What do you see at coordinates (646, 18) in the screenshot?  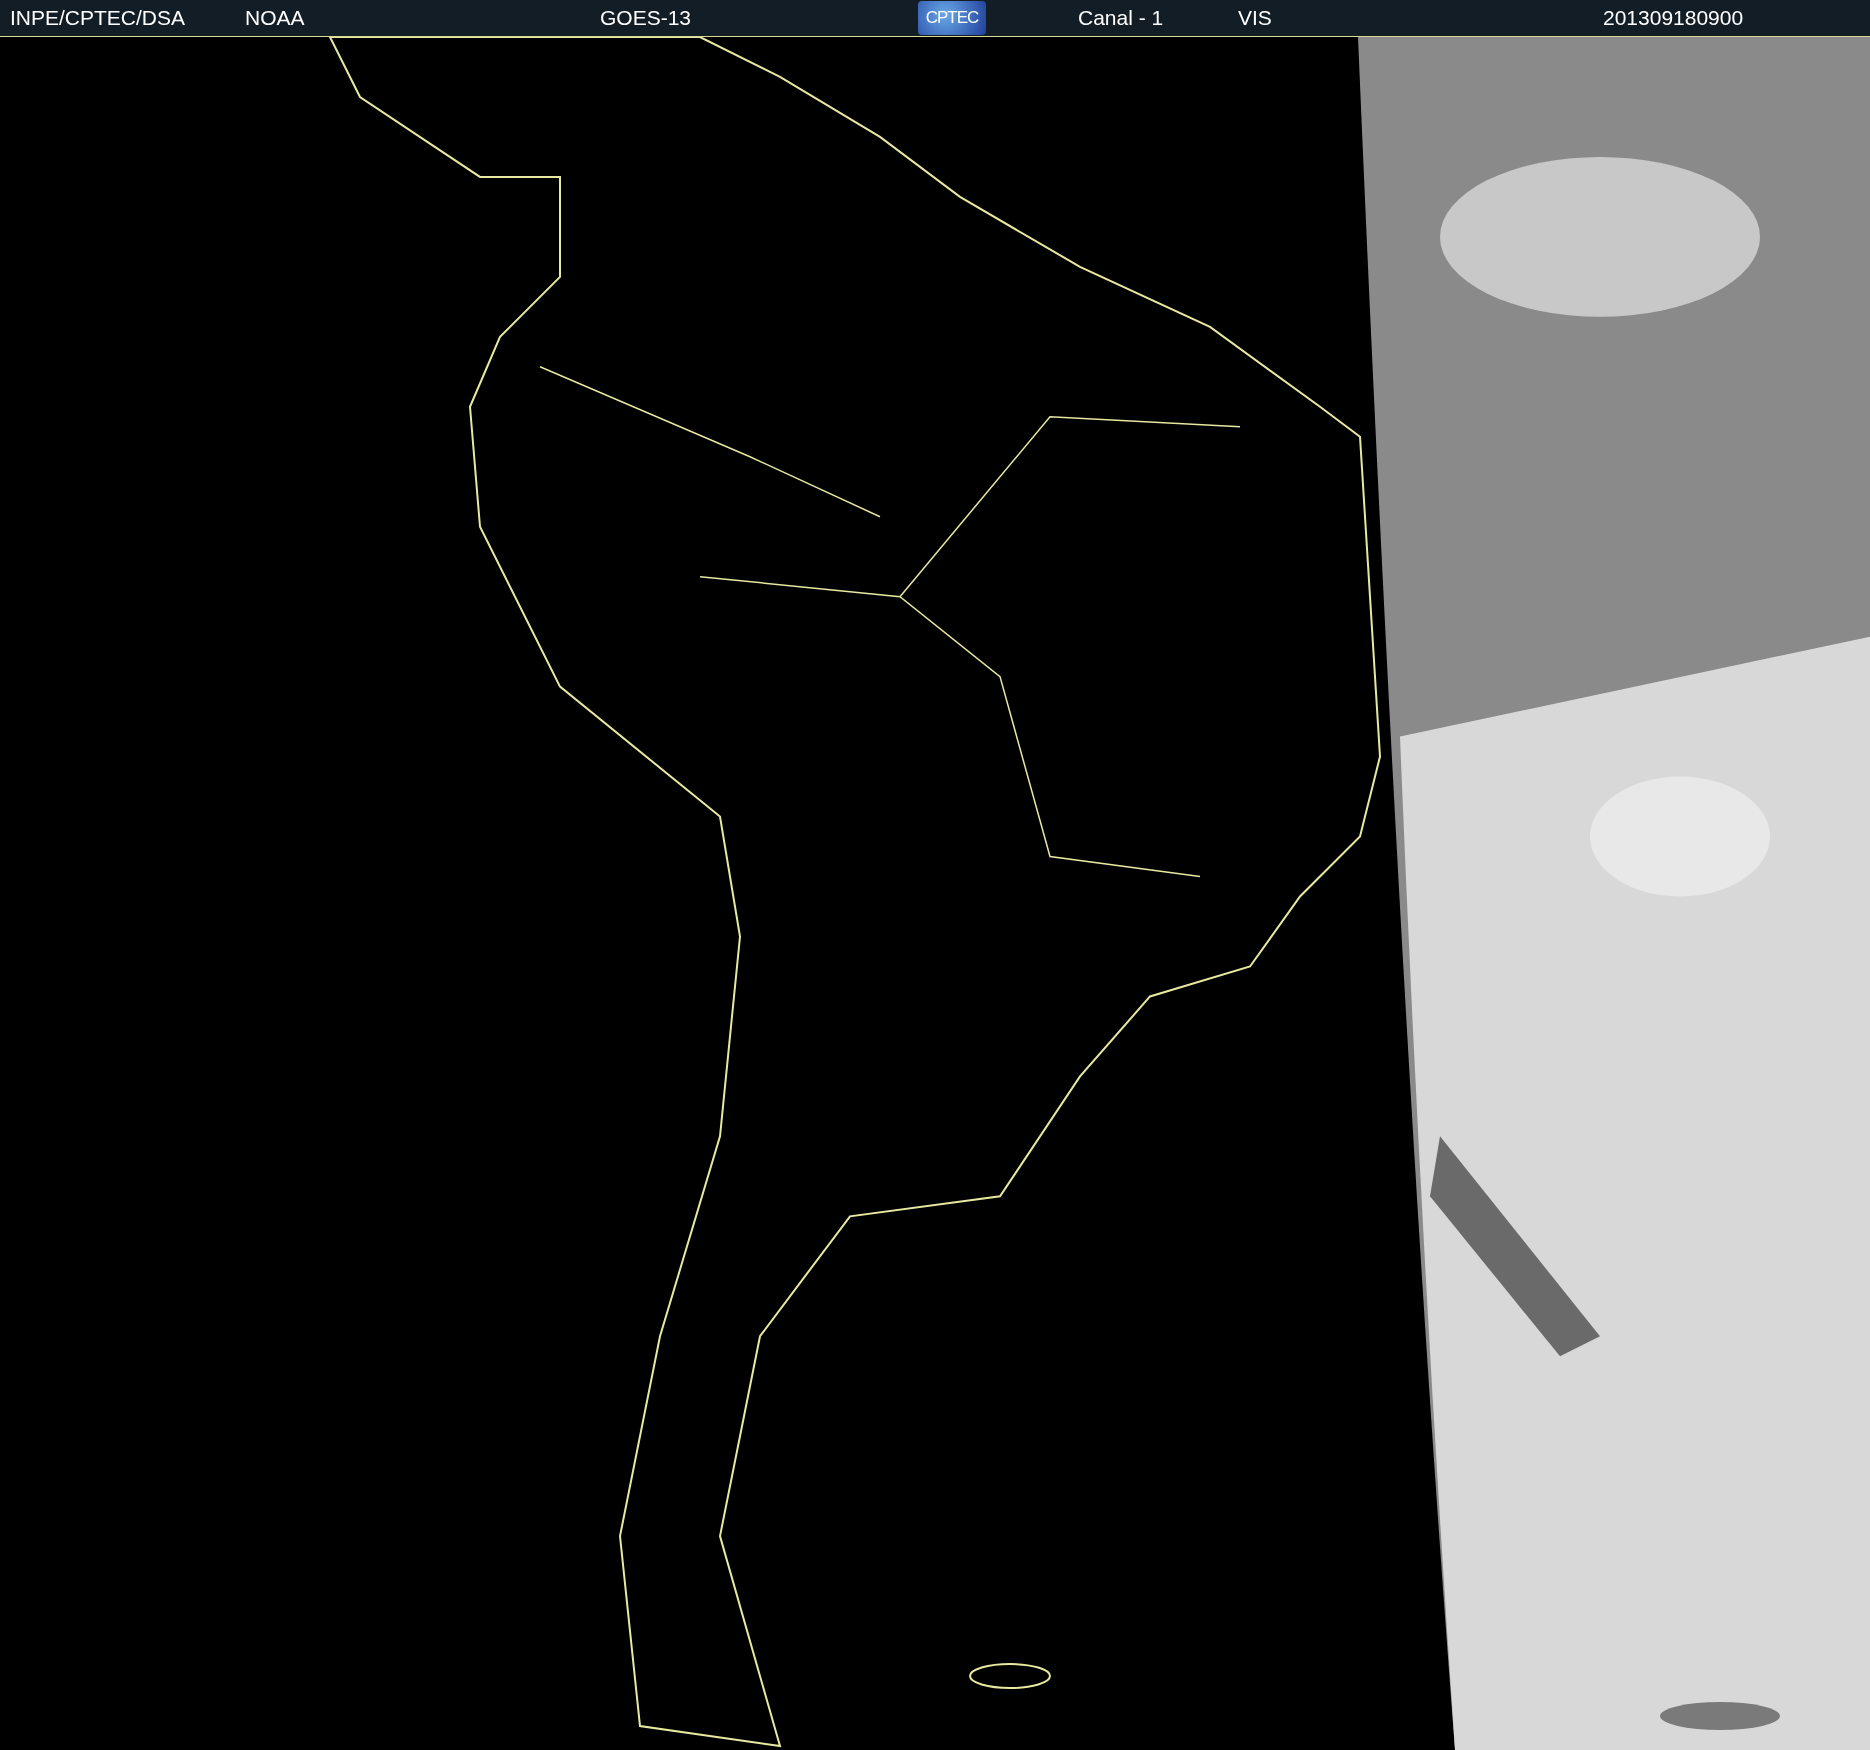 I see `satellite-label: GOES-13` at bounding box center [646, 18].